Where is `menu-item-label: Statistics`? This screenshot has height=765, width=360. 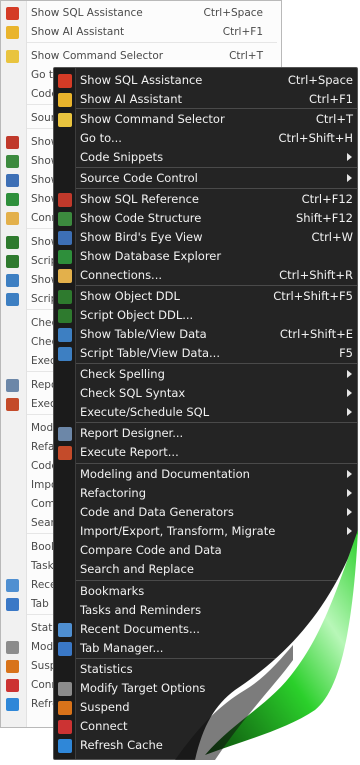
menu-item-label: Statistics is located at coordinates (106, 669).